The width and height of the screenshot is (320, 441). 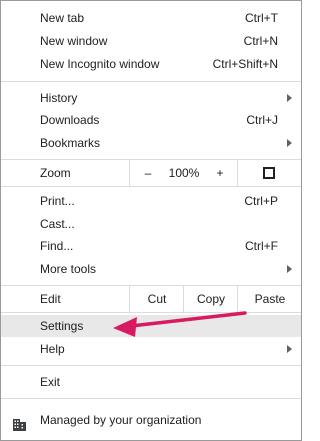 What do you see at coordinates (261, 246) in the screenshot?
I see `shortcut-text: Ctrl+F` at bounding box center [261, 246].